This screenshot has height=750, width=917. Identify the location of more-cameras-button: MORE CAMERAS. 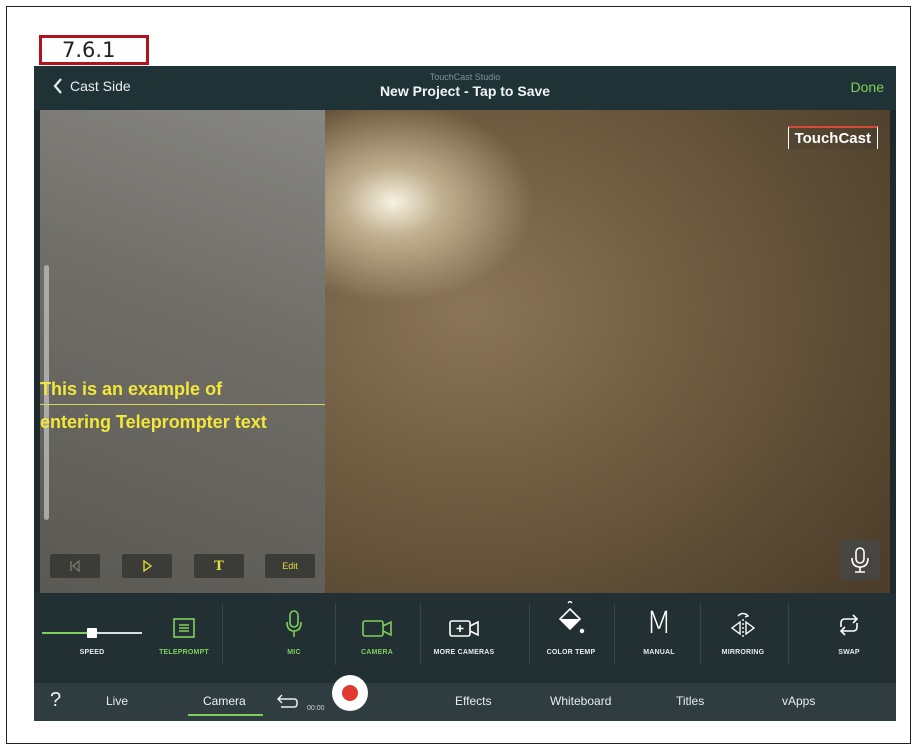
(464, 638).